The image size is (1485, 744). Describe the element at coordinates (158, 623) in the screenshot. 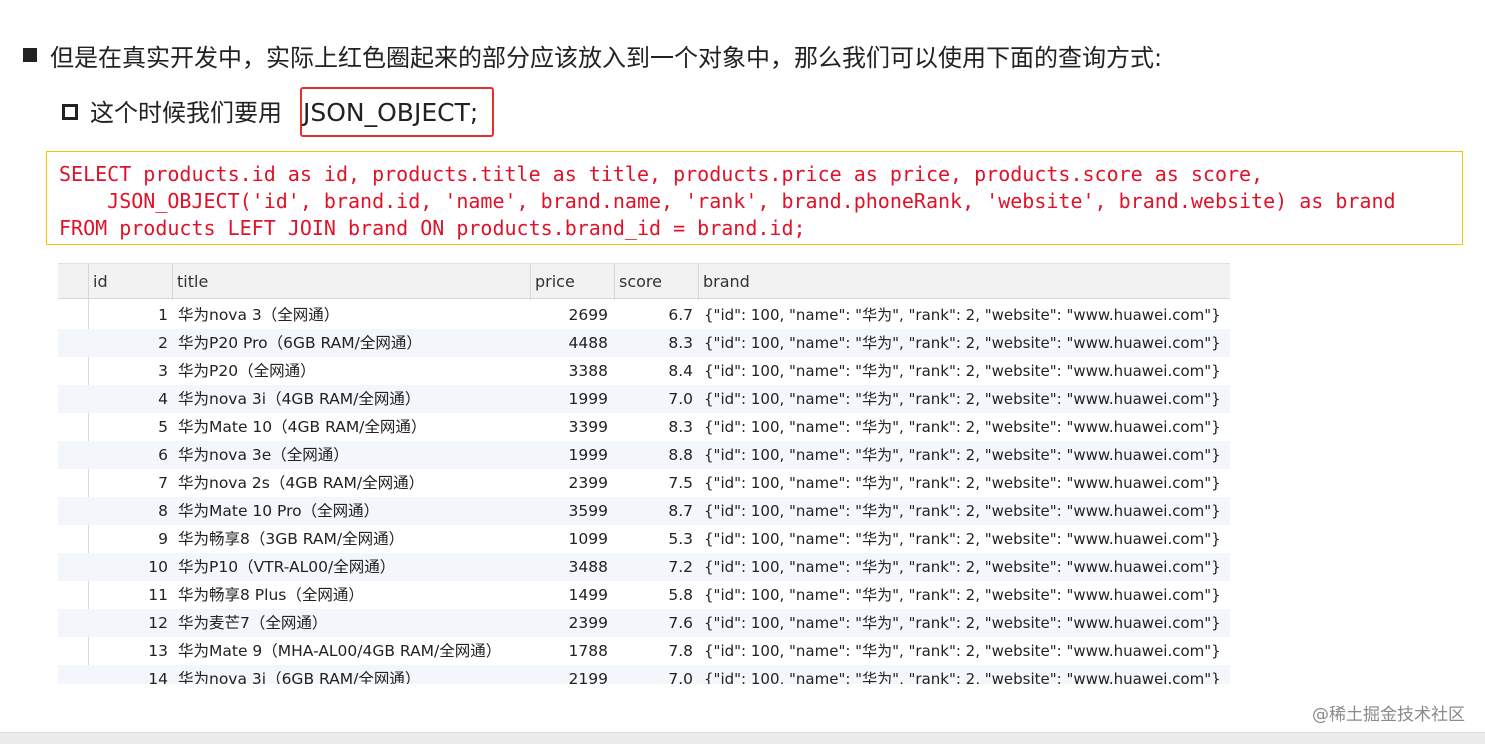

I see `cell-id: 12` at that location.